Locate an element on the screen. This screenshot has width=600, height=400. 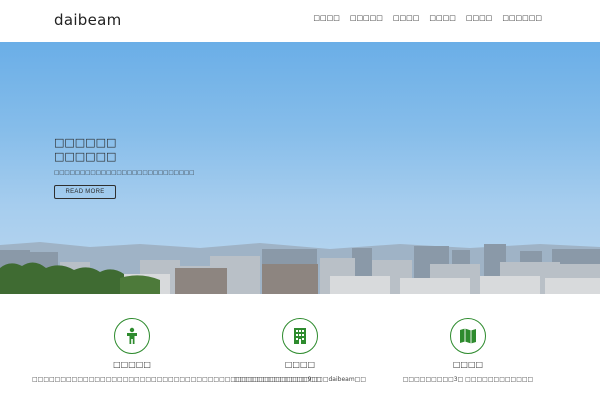
nav-item-3: □□□□ is located at coordinates (406, 18).